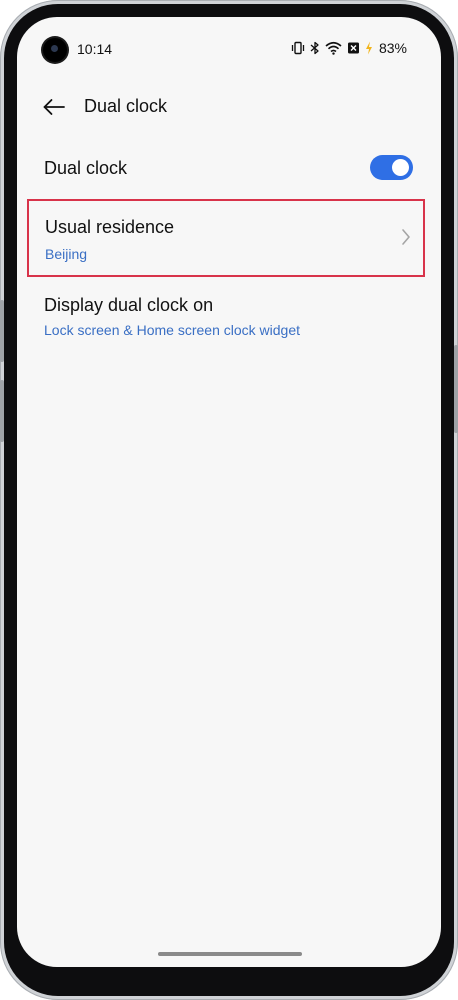 The image size is (458, 1000). I want to click on status-time: 10:14, so click(95, 49).